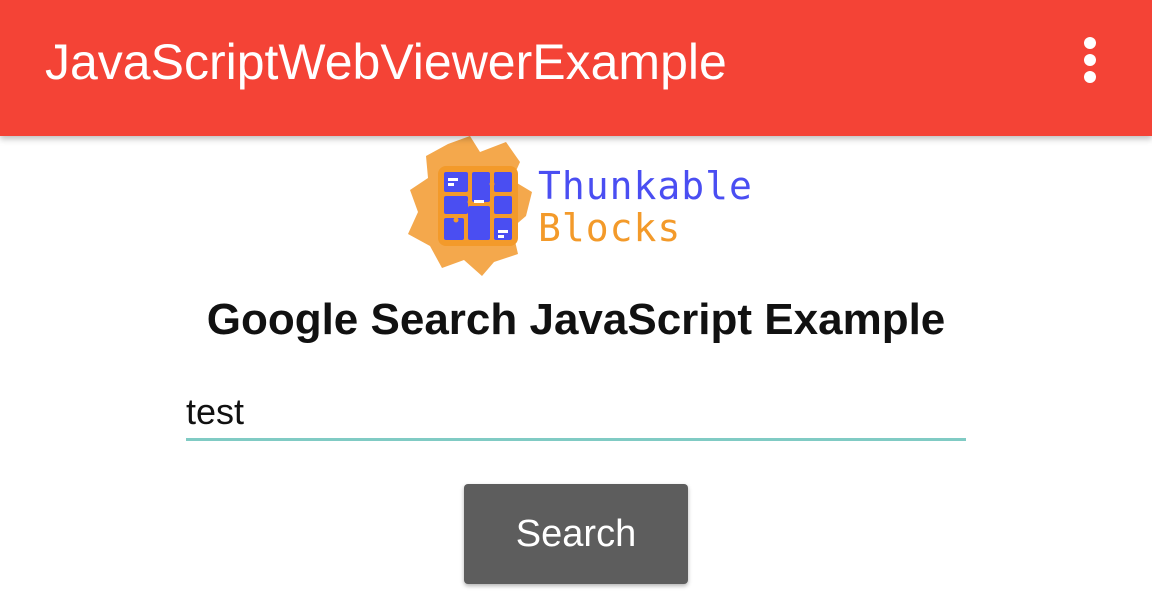  What do you see at coordinates (610, 228) in the screenshot?
I see `logo-text-blocks: Blocks` at bounding box center [610, 228].